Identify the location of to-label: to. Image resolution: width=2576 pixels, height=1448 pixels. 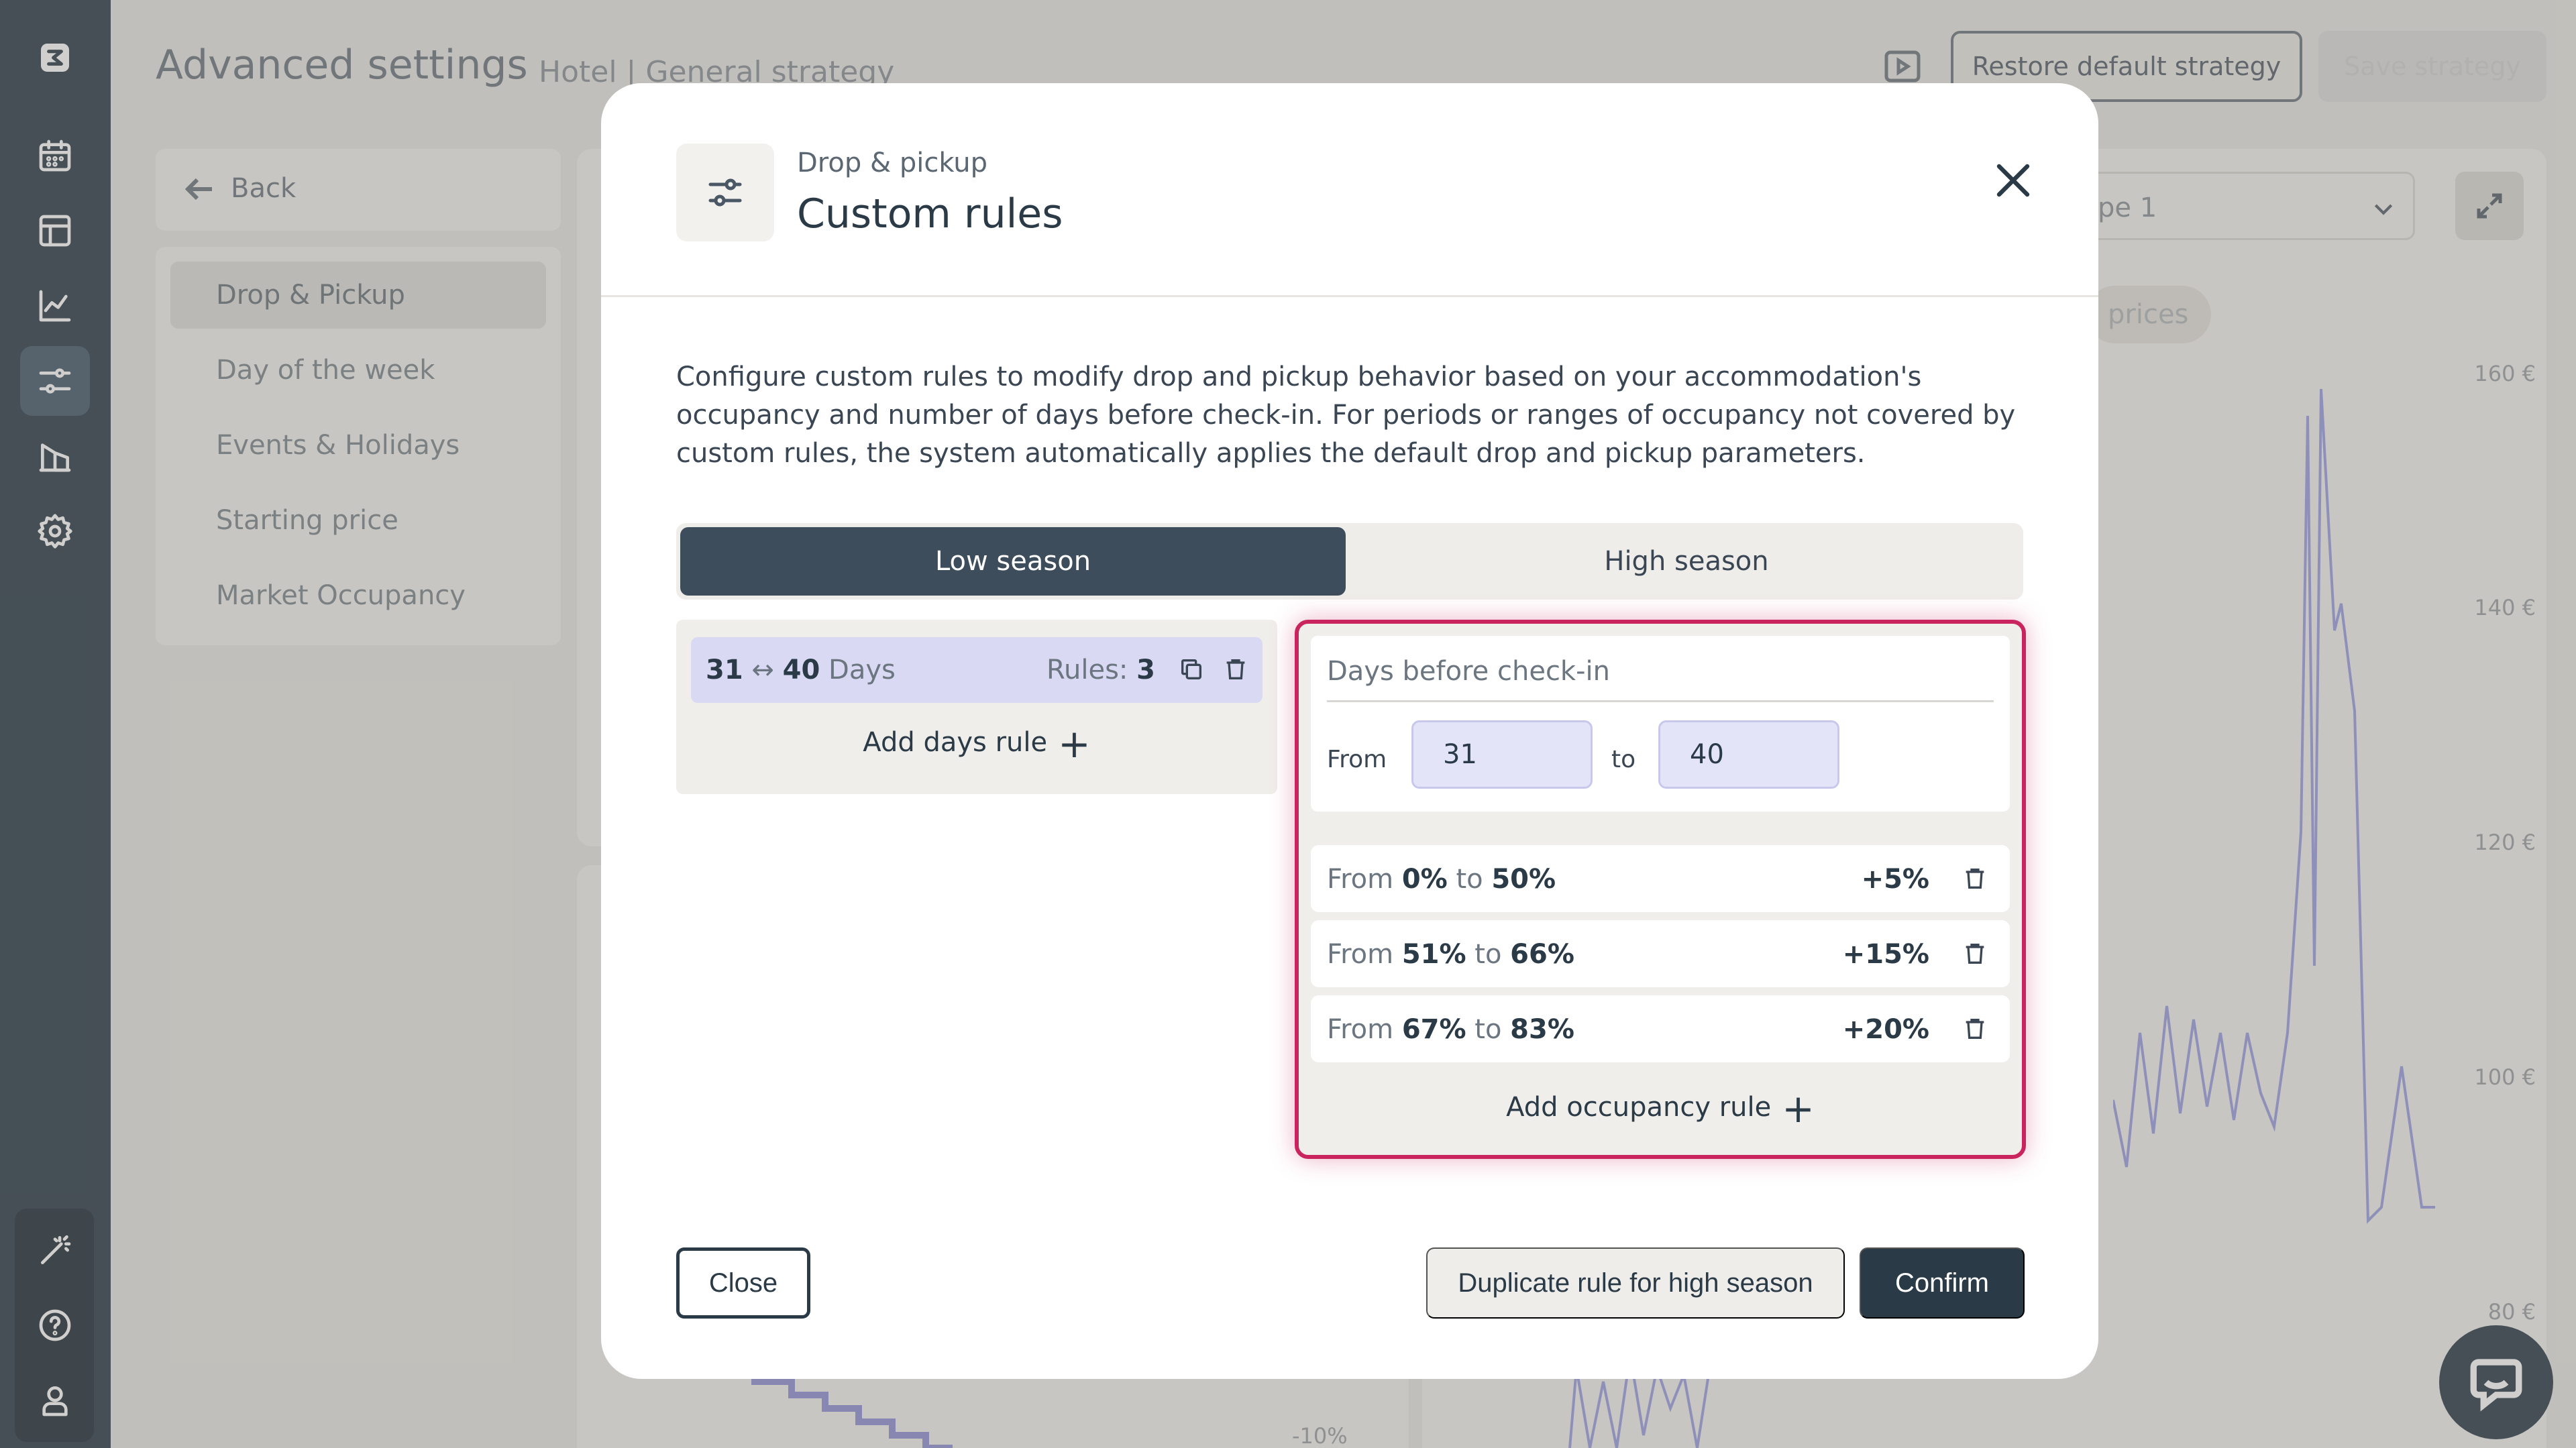
(1623, 760).